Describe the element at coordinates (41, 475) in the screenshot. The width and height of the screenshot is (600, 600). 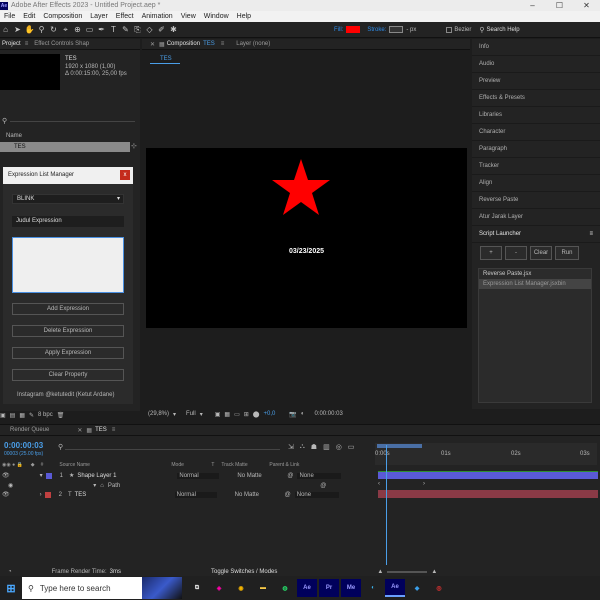
I see `expand-arrow-icon: ▾` at that location.